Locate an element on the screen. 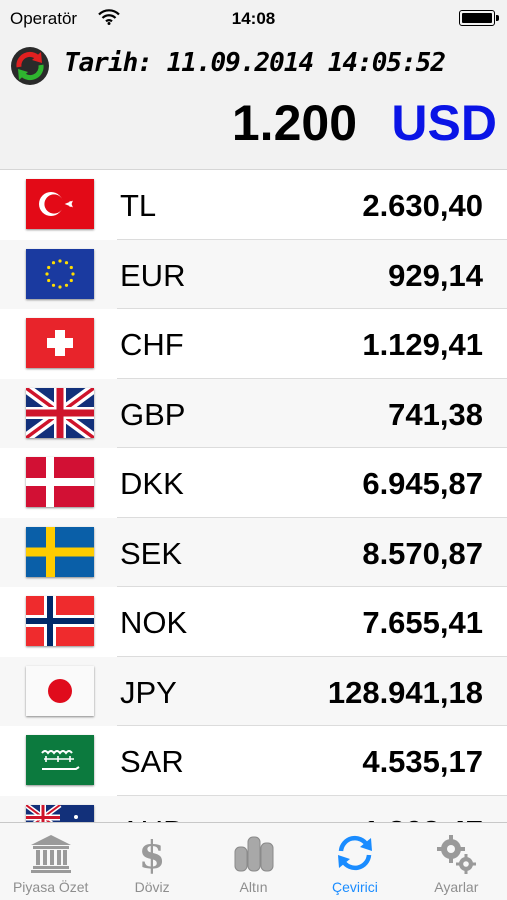 The height and width of the screenshot is (900, 507). status-bar: Operatör 14:08 is located at coordinates (253, 18).